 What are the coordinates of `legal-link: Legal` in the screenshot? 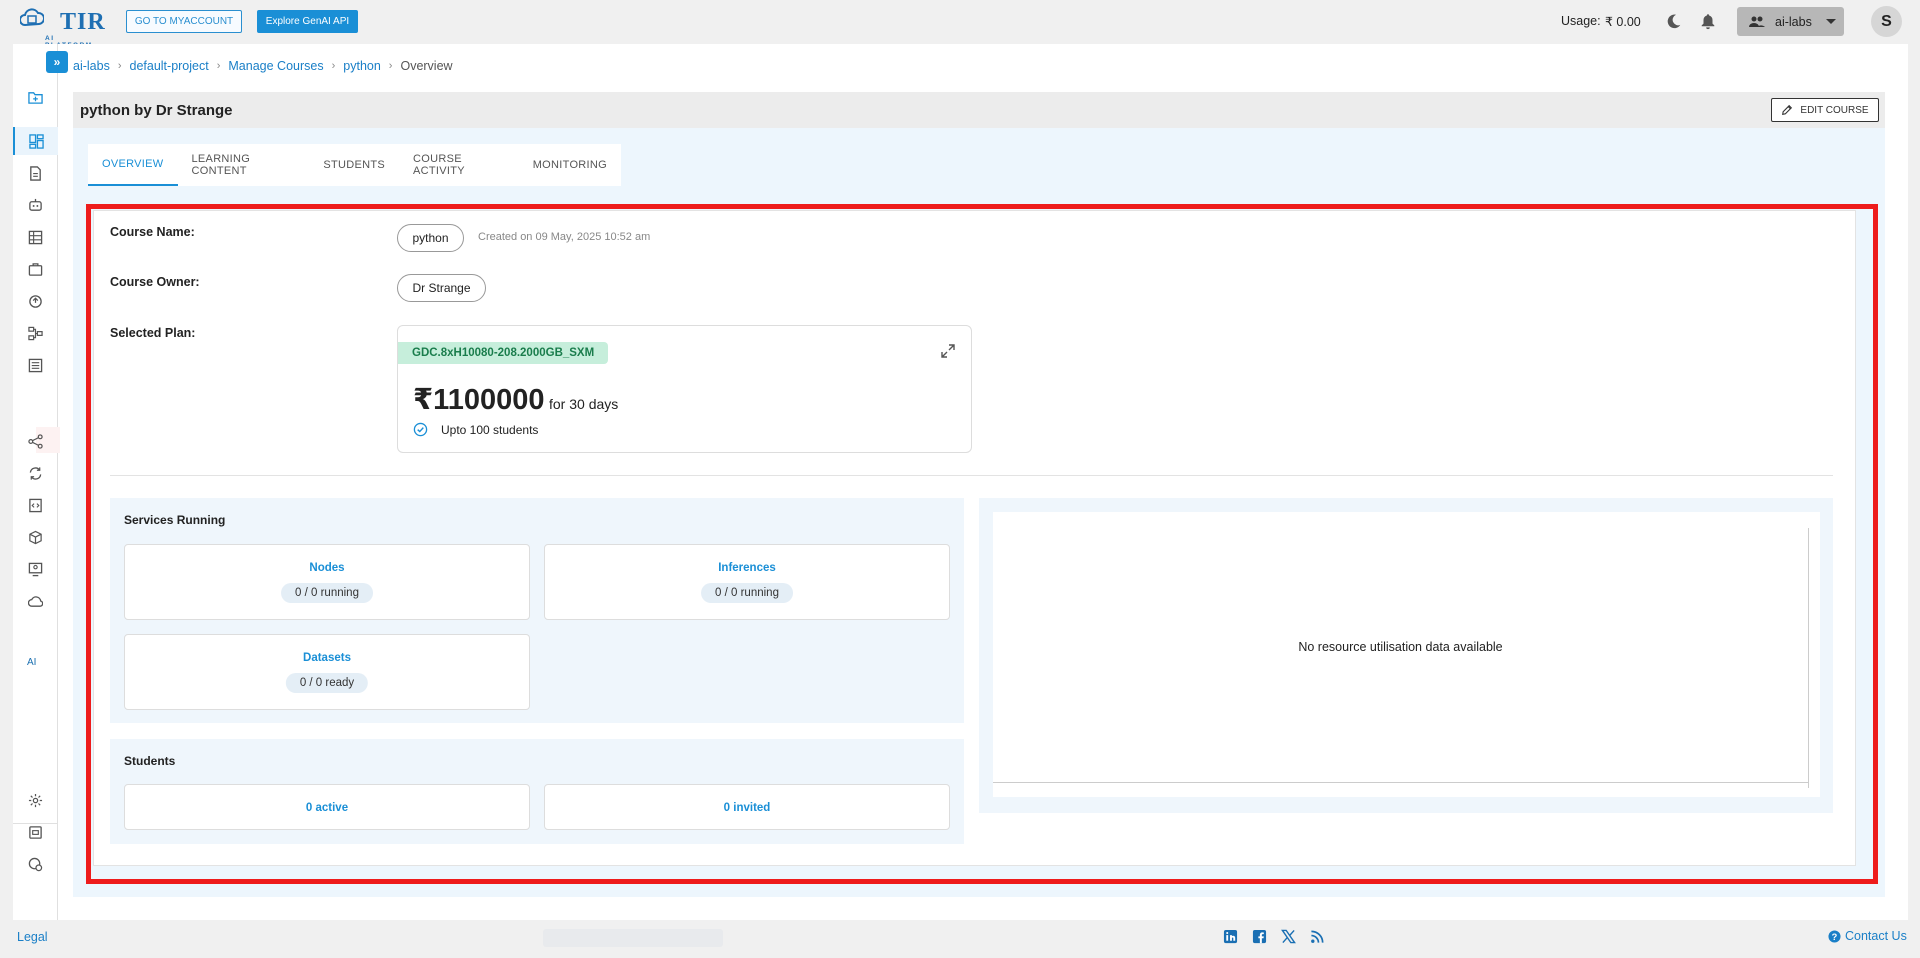 It's located at (32, 937).